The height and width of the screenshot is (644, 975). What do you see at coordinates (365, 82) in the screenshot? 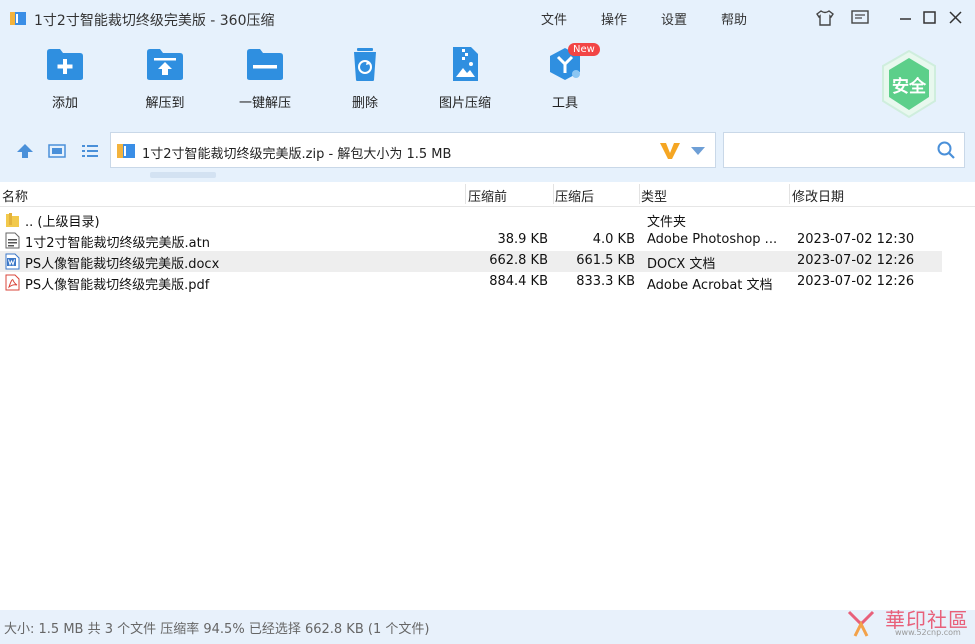
I see `delete-button: 删除` at bounding box center [365, 82].